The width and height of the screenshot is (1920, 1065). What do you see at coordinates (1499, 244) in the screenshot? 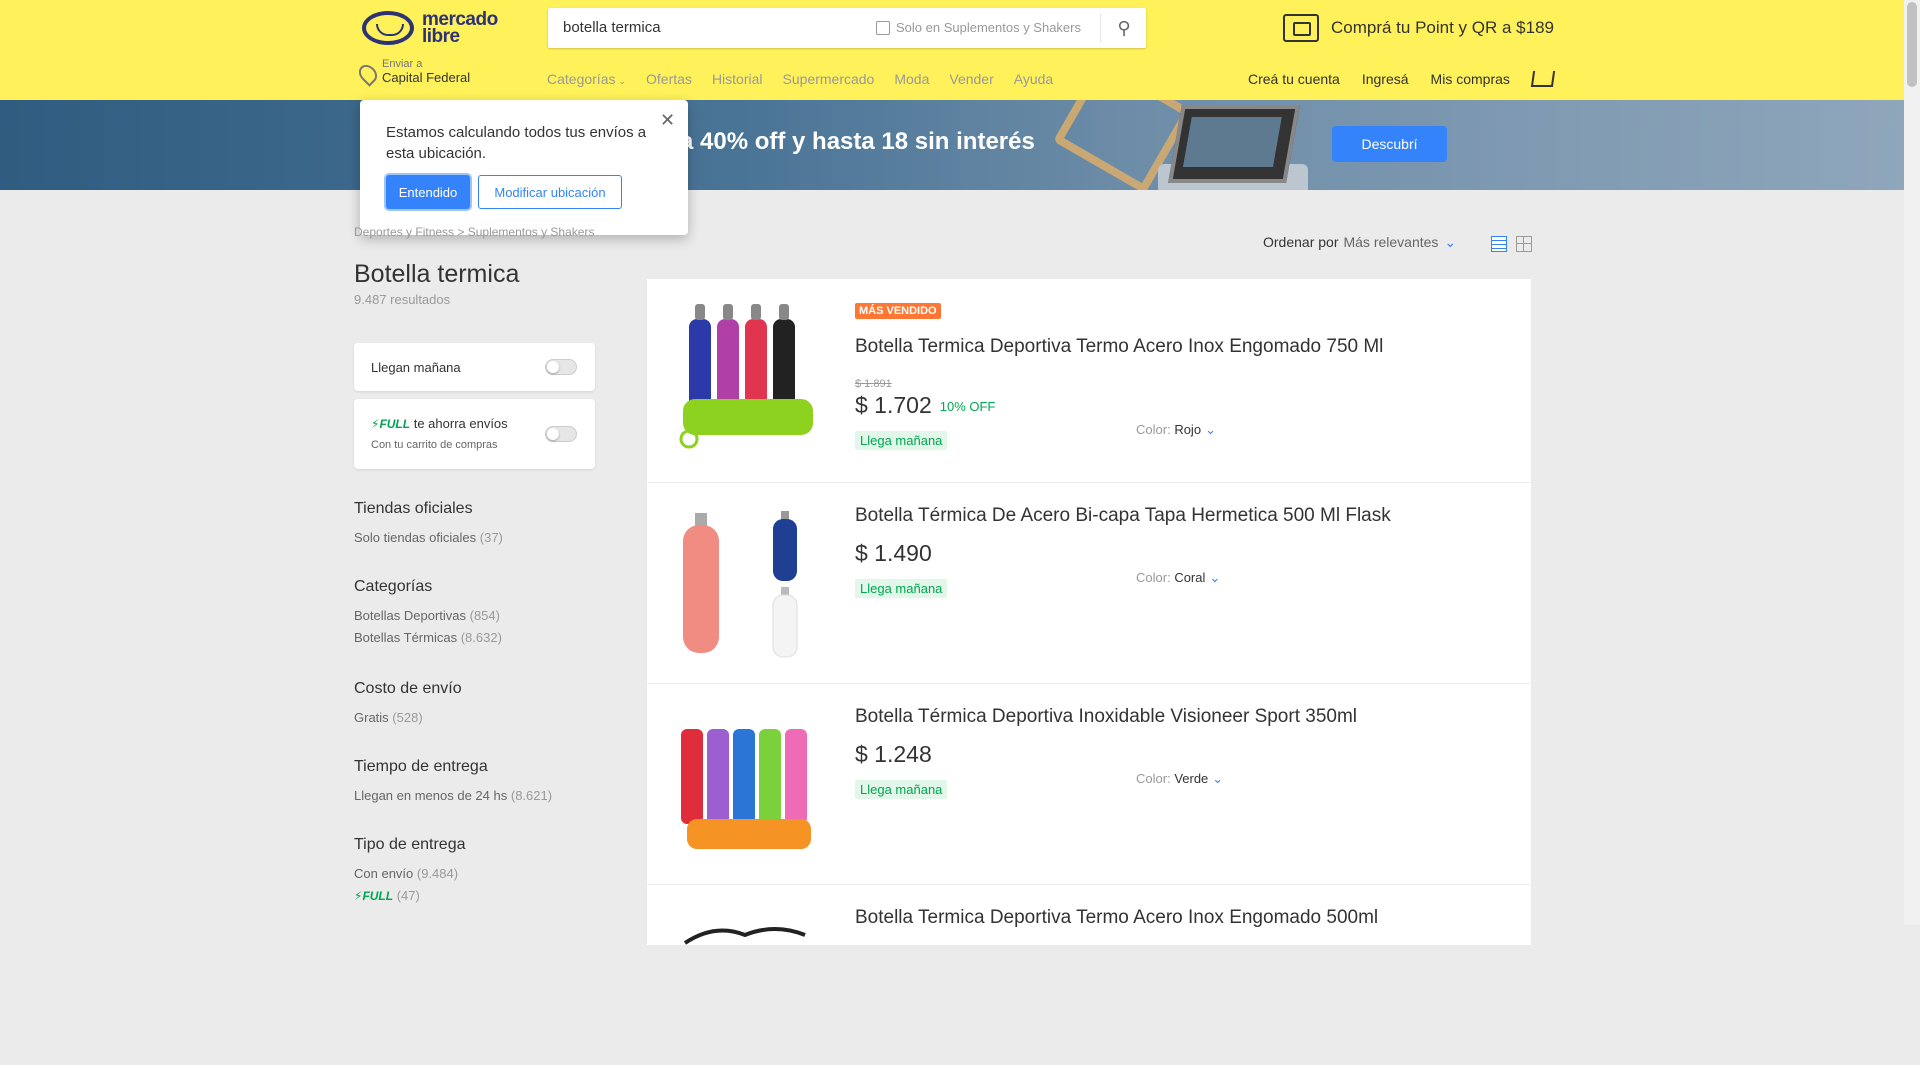
I see `list-view-icon` at bounding box center [1499, 244].